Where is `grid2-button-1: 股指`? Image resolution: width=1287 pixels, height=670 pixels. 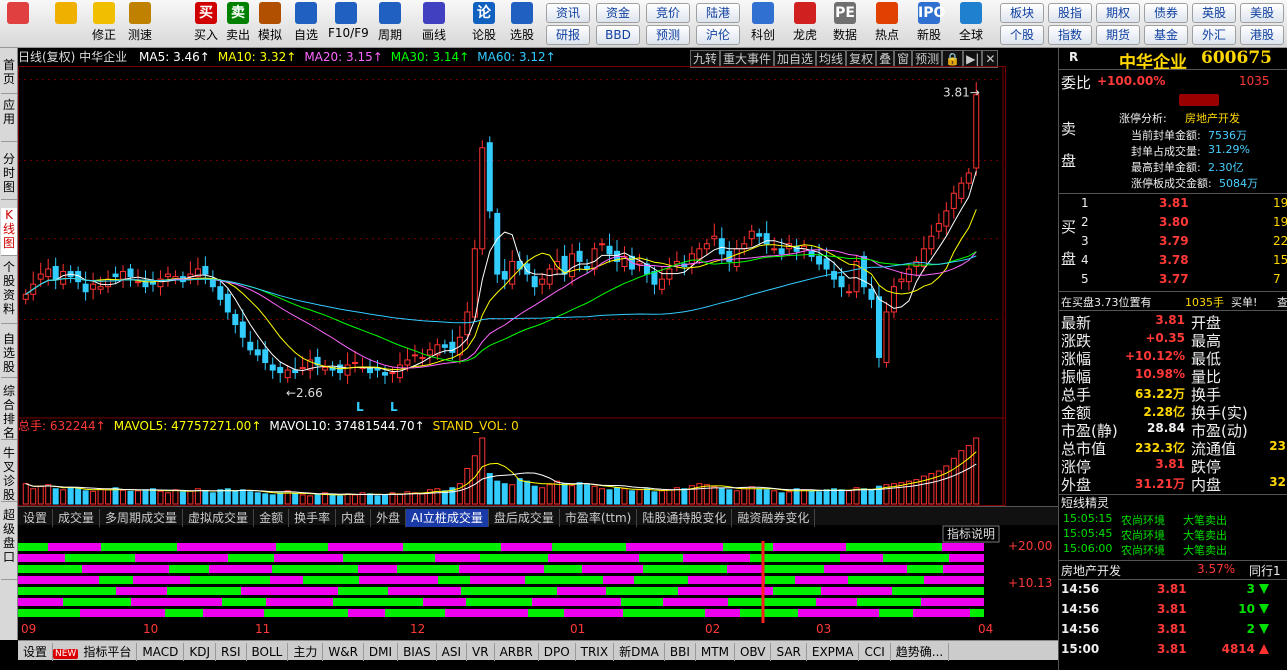 grid2-button-1: 股指 is located at coordinates (1070, 13).